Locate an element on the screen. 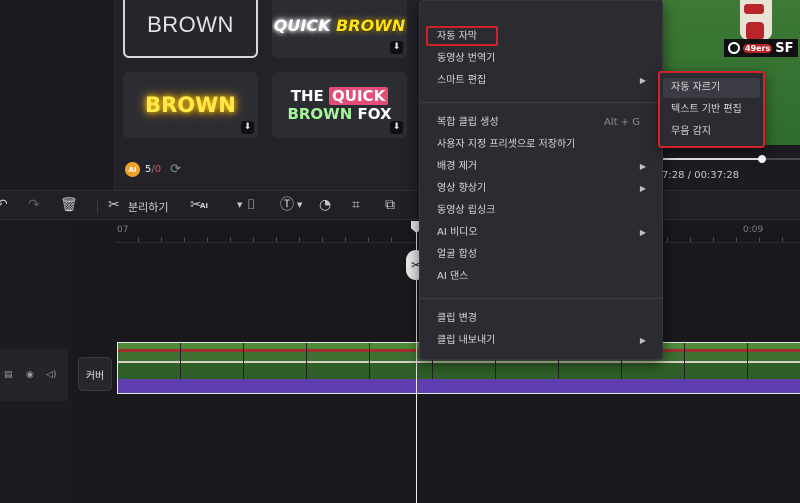 This screenshot has width=800, height=503. template-card-quick-brown: QUICK BROWN ⬇ is located at coordinates (339, 29).